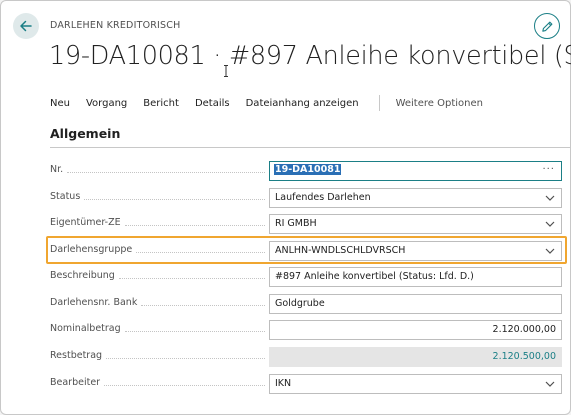  Describe the element at coordinates (415, 304) in the screenshot. I see `bank-loan-no-input: Goldgrube` at that location.